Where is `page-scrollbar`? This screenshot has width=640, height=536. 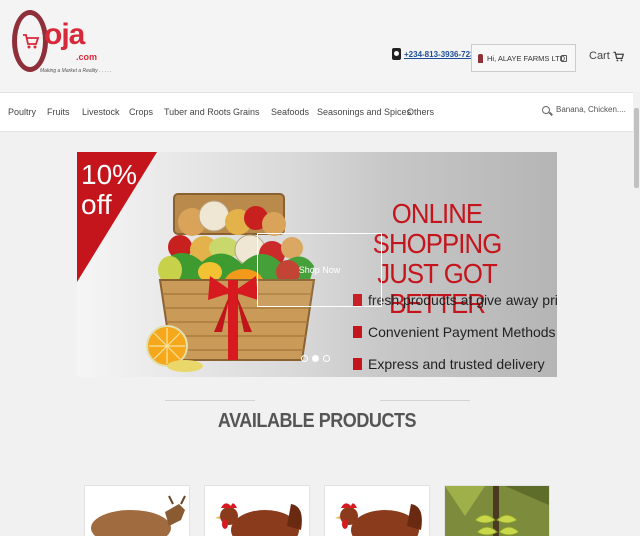
page-scrollbar is located at coordinates (636, 314).